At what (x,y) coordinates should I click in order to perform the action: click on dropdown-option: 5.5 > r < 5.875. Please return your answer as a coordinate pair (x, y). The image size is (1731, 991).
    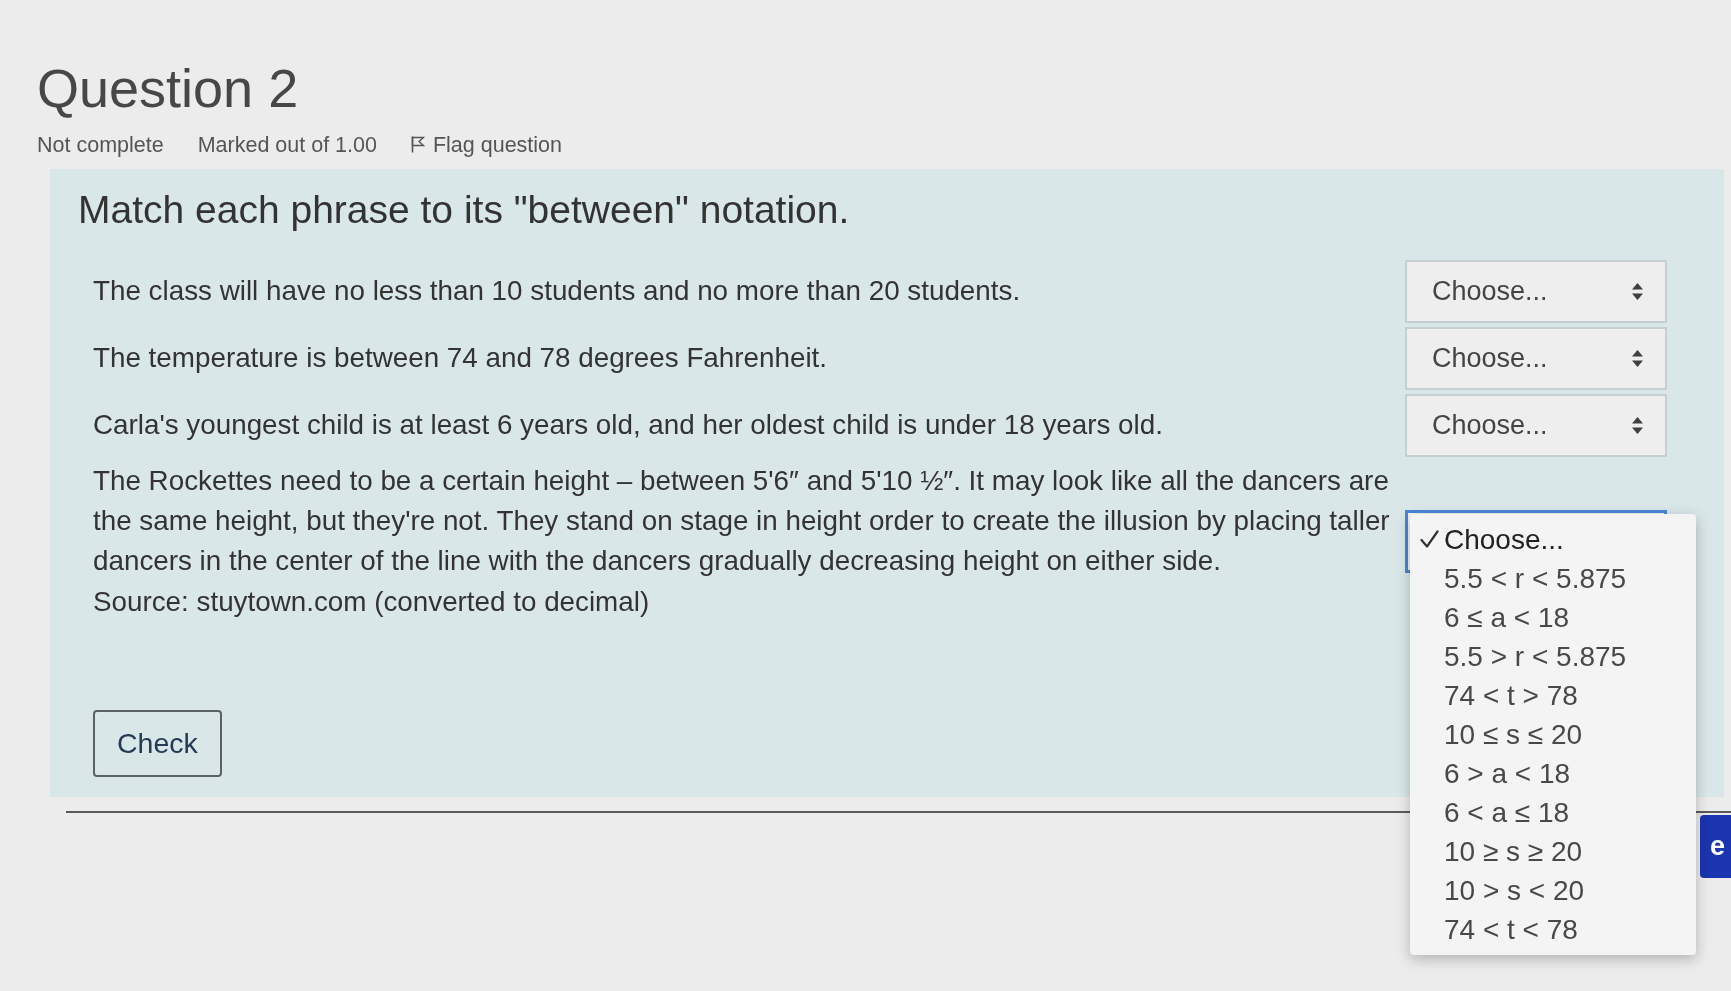
    Looking at the image, I should click on (1518, 656).